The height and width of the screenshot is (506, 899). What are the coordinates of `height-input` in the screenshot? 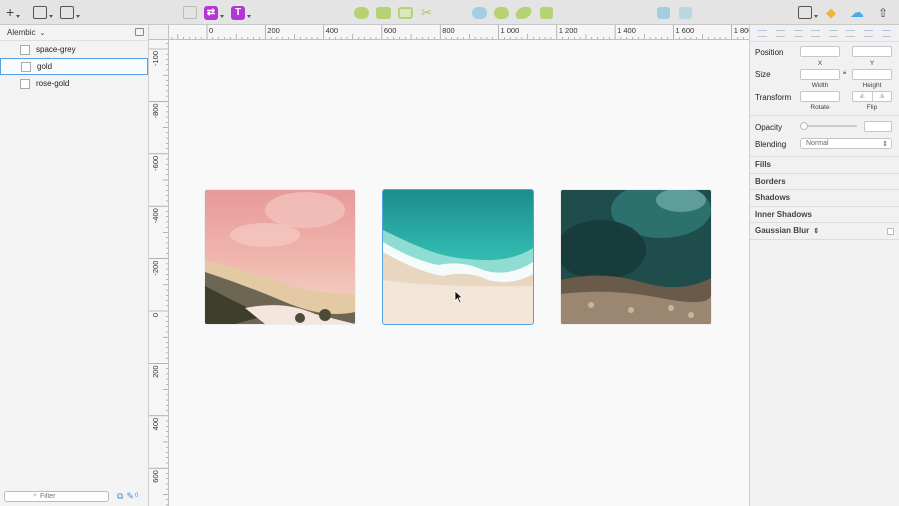 It's located at (872, 74).